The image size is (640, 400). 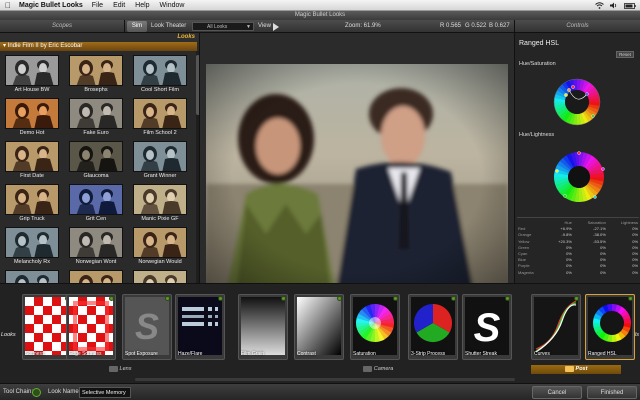 I want to click on menu-window: Window, so click(x=172, y=5).